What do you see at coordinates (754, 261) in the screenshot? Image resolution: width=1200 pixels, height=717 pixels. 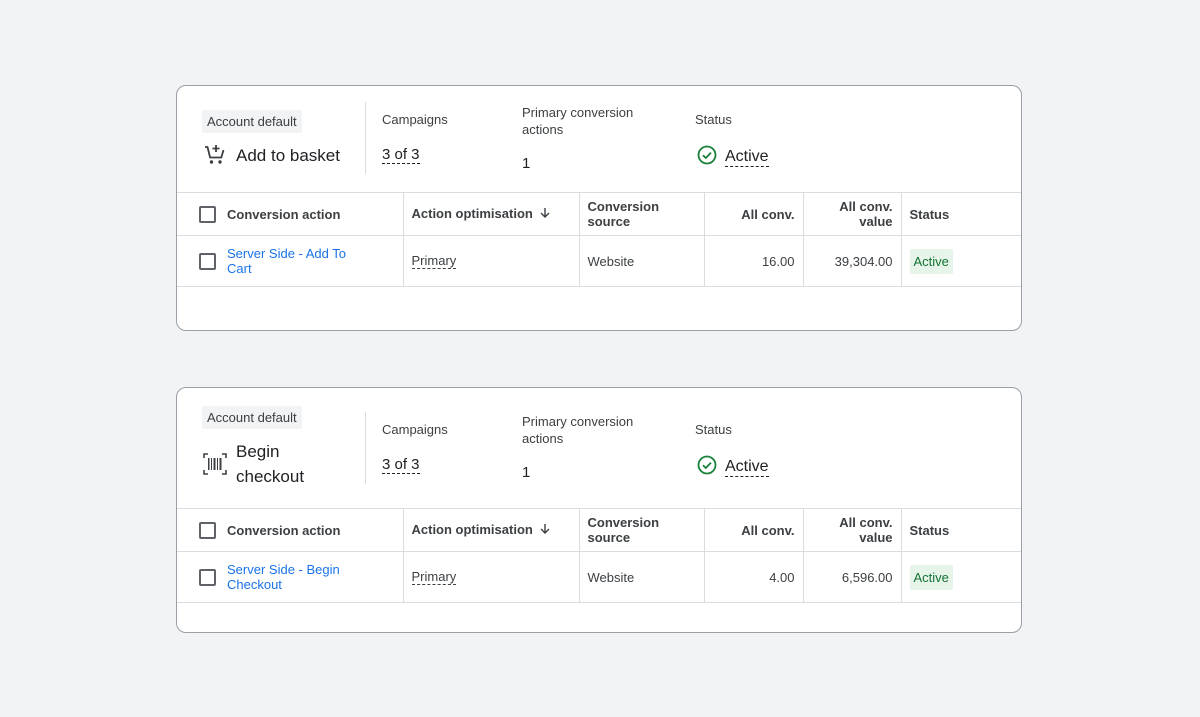 I see `all-conv-cell: 16.00` at bounding box center [754, 261].